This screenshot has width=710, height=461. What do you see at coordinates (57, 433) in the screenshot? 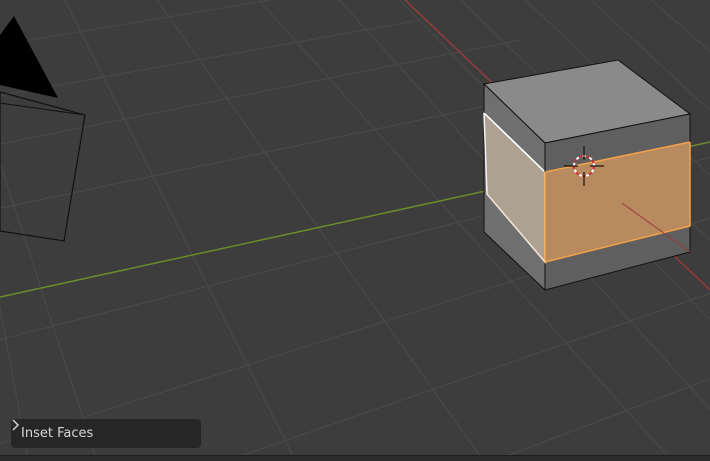
I see `operator-panel-label: Inset Faces` at bounding box center [57, 433].